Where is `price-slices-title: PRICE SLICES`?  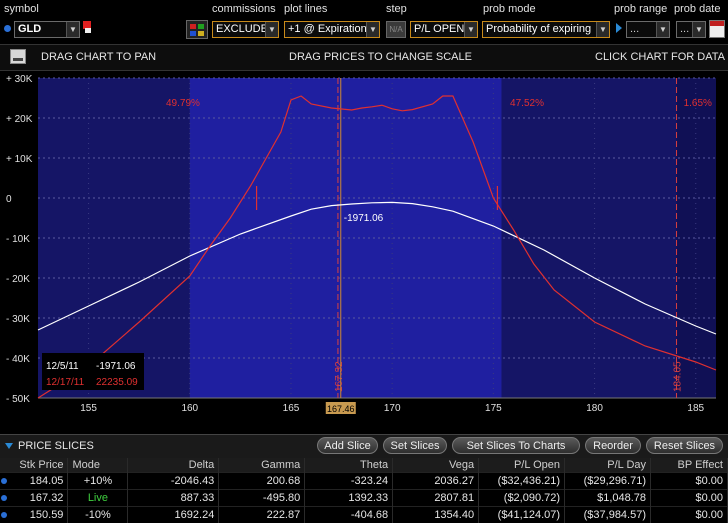
price-slices-title: PRICE SLICES is located at coordinates (56, 446).